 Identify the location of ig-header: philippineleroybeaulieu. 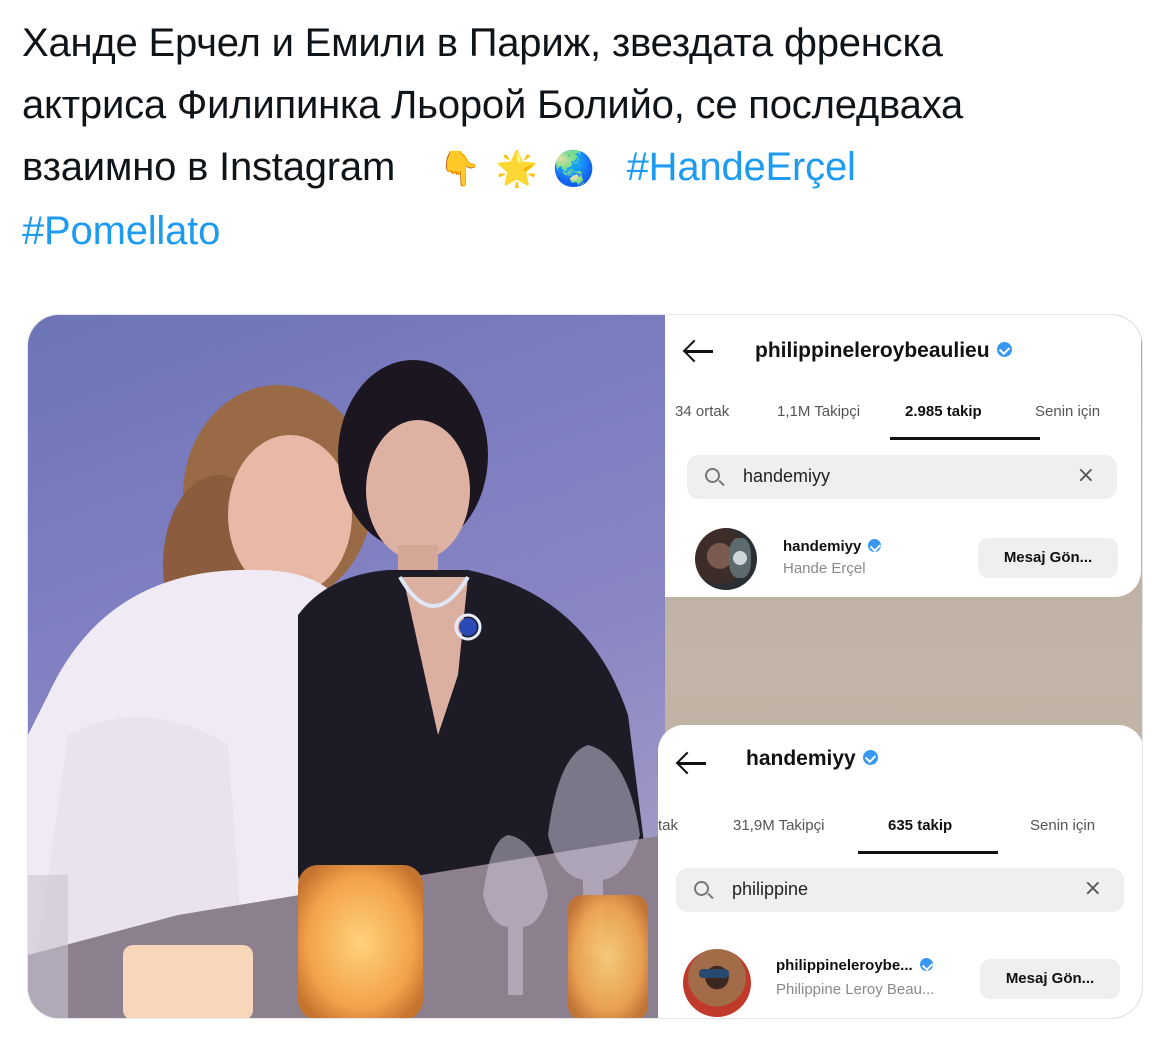
(903, 350).